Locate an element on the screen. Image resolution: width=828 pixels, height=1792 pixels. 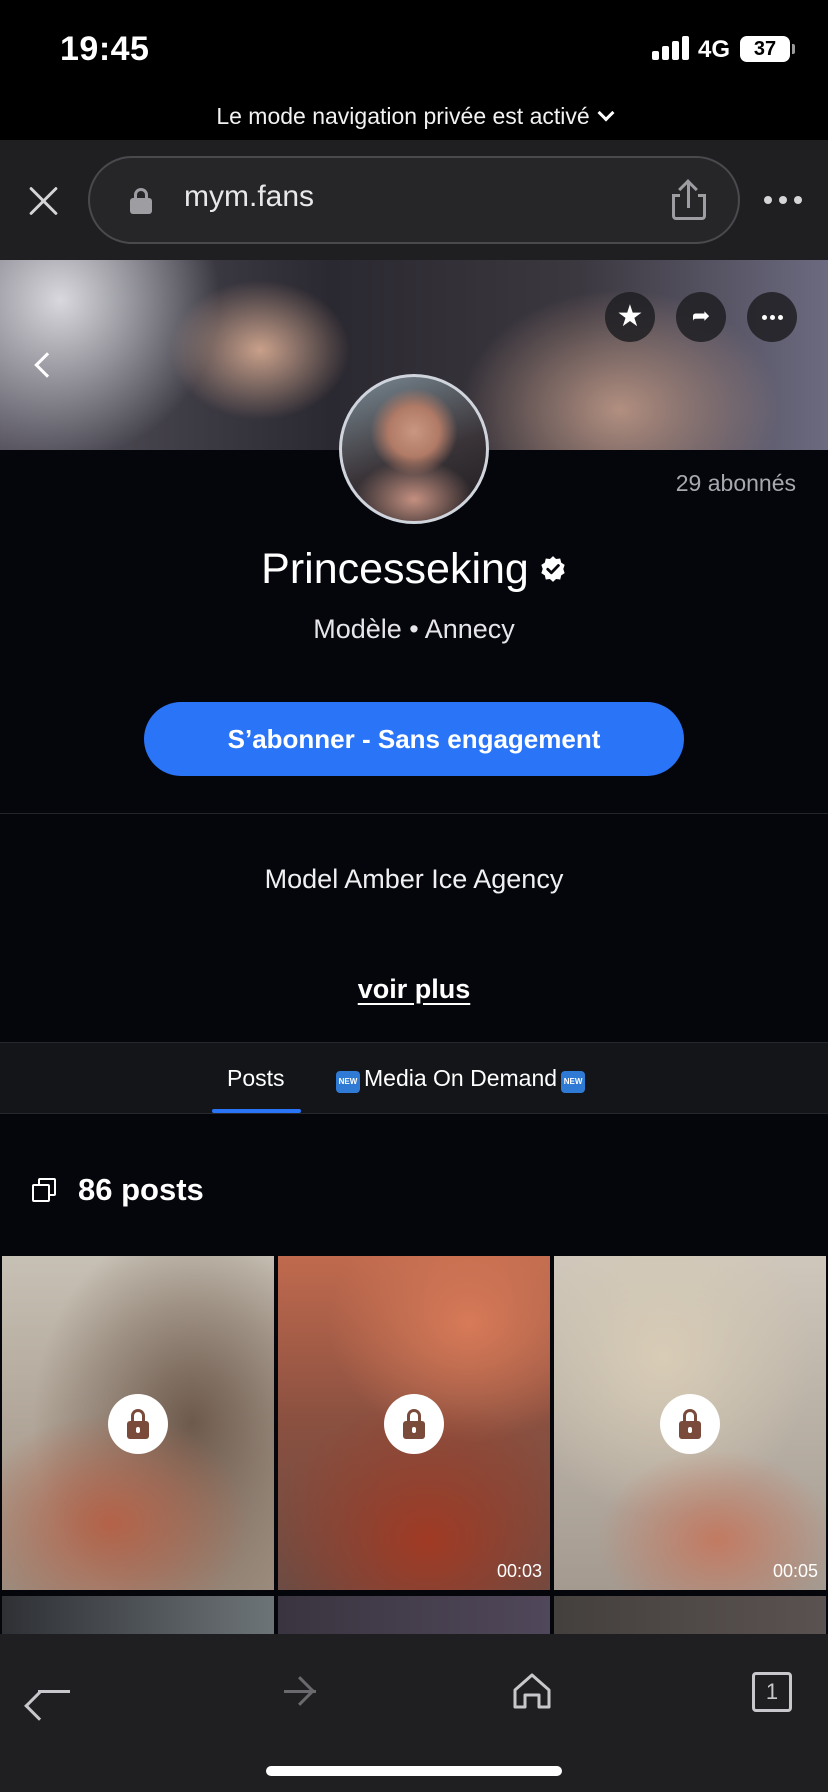
profile-name-row: Princesseking is located at coordinates (414, 569).